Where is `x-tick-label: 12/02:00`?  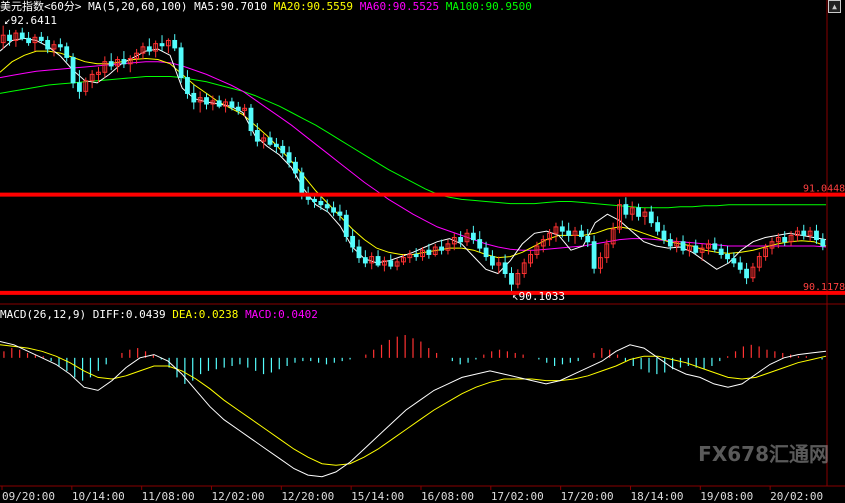
x-tick-label: 12/02:00 is located at coordinates (237, 496).